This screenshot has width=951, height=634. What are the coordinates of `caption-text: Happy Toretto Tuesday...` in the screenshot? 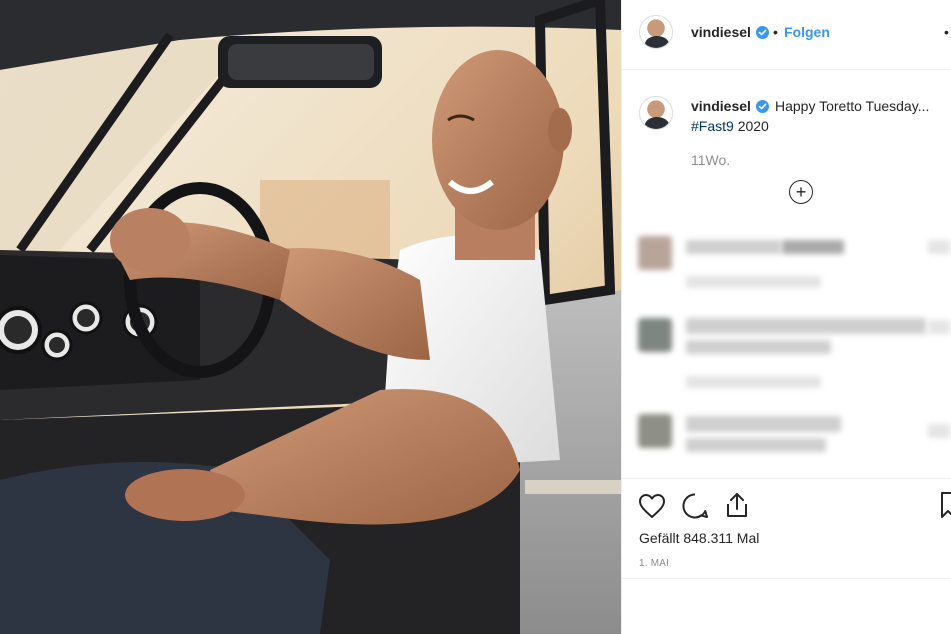 It's located at (852, 106).